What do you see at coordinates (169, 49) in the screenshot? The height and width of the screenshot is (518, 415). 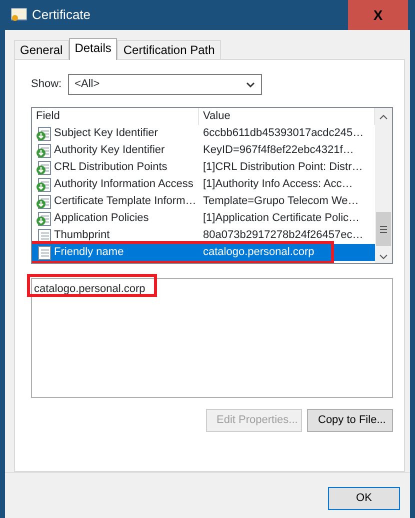 I see `tab: Certification Path` at bounding box center [169, 49].